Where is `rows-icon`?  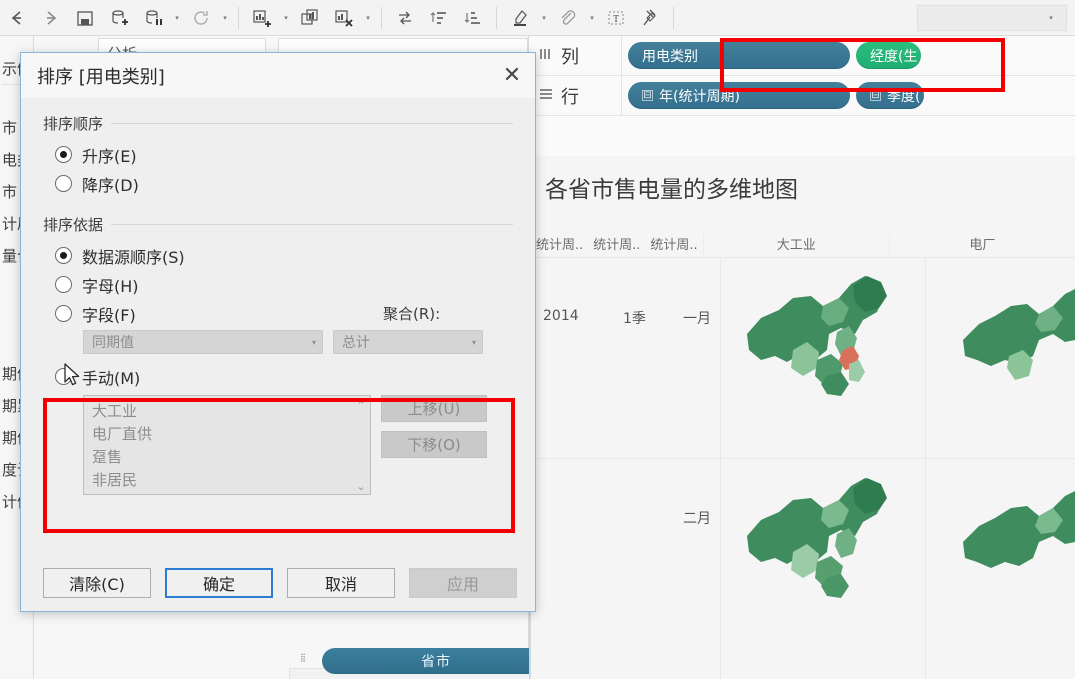
rows-icon is located at coordinates (546, 95).